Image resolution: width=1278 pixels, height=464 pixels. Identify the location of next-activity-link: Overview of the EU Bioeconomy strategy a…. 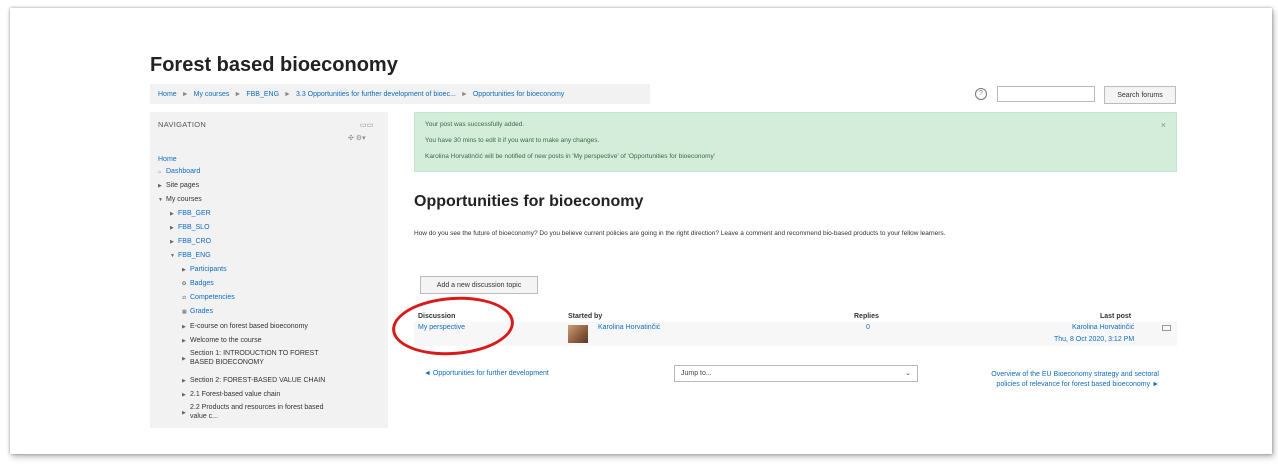
(1052, 380).